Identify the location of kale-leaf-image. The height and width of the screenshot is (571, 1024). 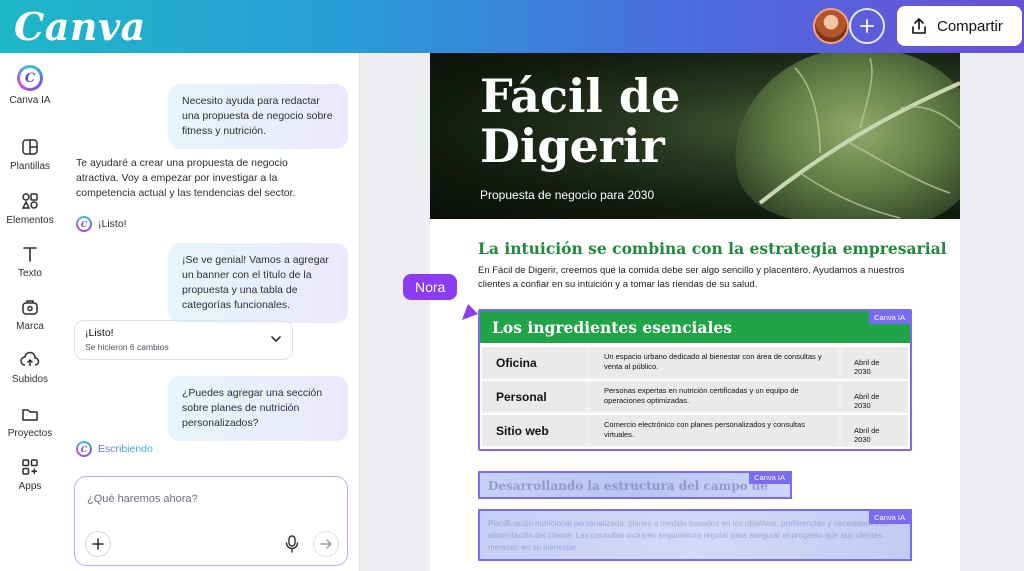
(847, 136).